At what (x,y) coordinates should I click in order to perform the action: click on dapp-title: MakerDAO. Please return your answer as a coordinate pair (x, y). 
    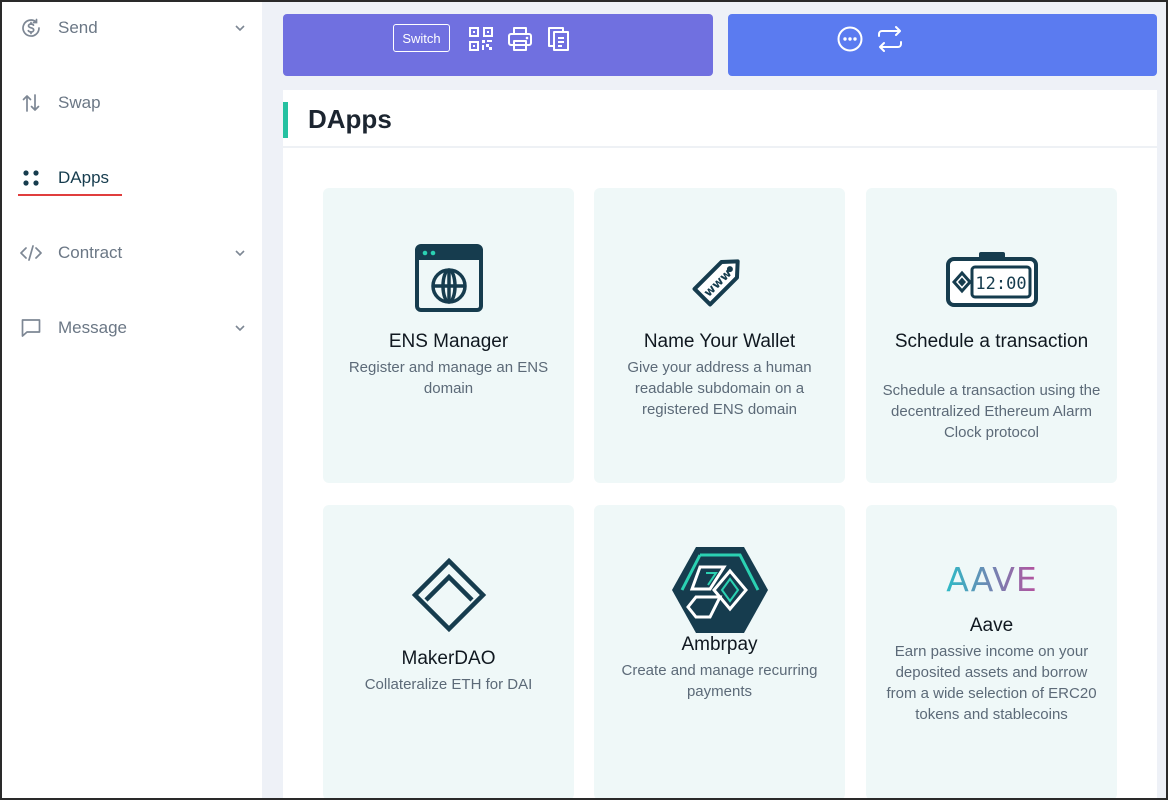
    Looking at the image, I should click on (448, 658).